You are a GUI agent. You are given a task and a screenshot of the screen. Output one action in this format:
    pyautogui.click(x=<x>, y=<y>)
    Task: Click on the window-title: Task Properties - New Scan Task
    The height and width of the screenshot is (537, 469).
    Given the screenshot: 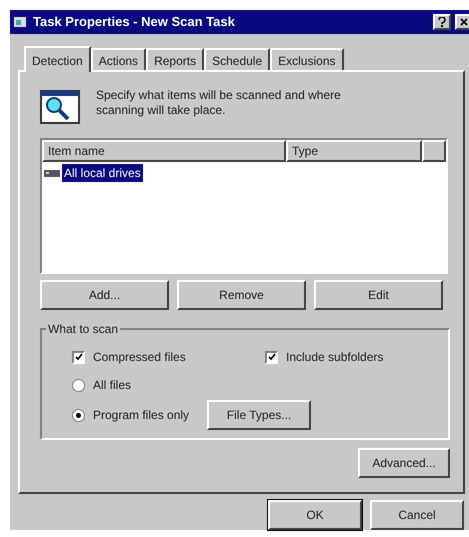 What is the action you would take?
    pyautogui.click(x=134, y=22)
    